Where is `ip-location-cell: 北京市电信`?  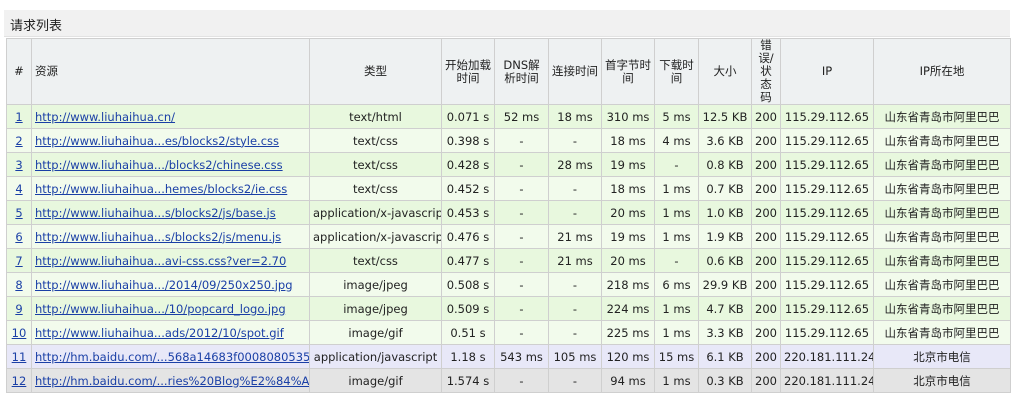 ip-location-cell: 北京市电信 is located at coordinates (942, 380).